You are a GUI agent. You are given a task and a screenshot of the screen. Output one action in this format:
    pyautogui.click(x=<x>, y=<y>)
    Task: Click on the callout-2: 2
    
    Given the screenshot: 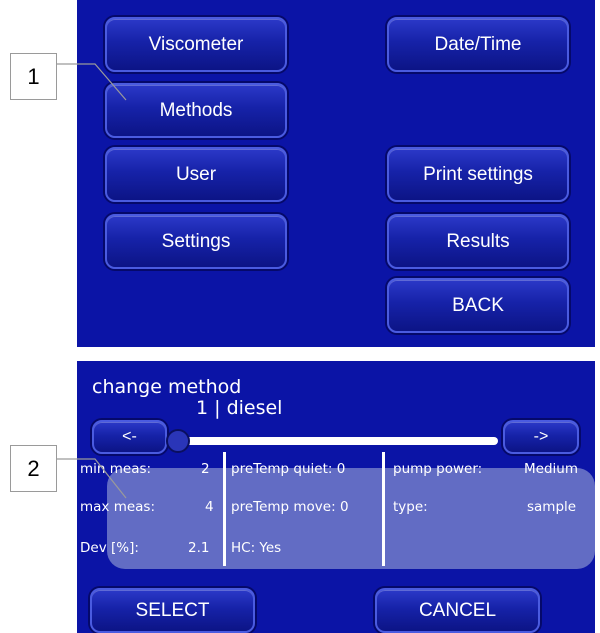 What is the action you would take?
    pyautogui.click(x=33, y=468)
    